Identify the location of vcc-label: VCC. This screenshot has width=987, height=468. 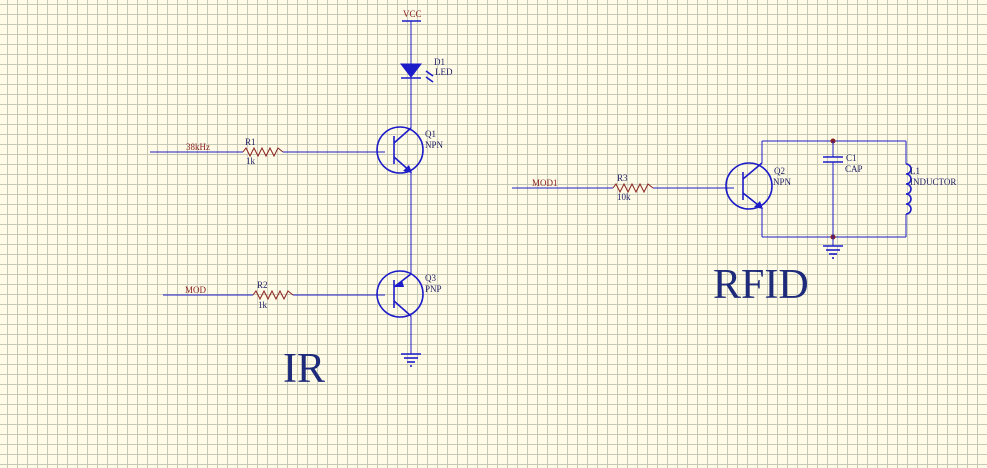
(412, 14).